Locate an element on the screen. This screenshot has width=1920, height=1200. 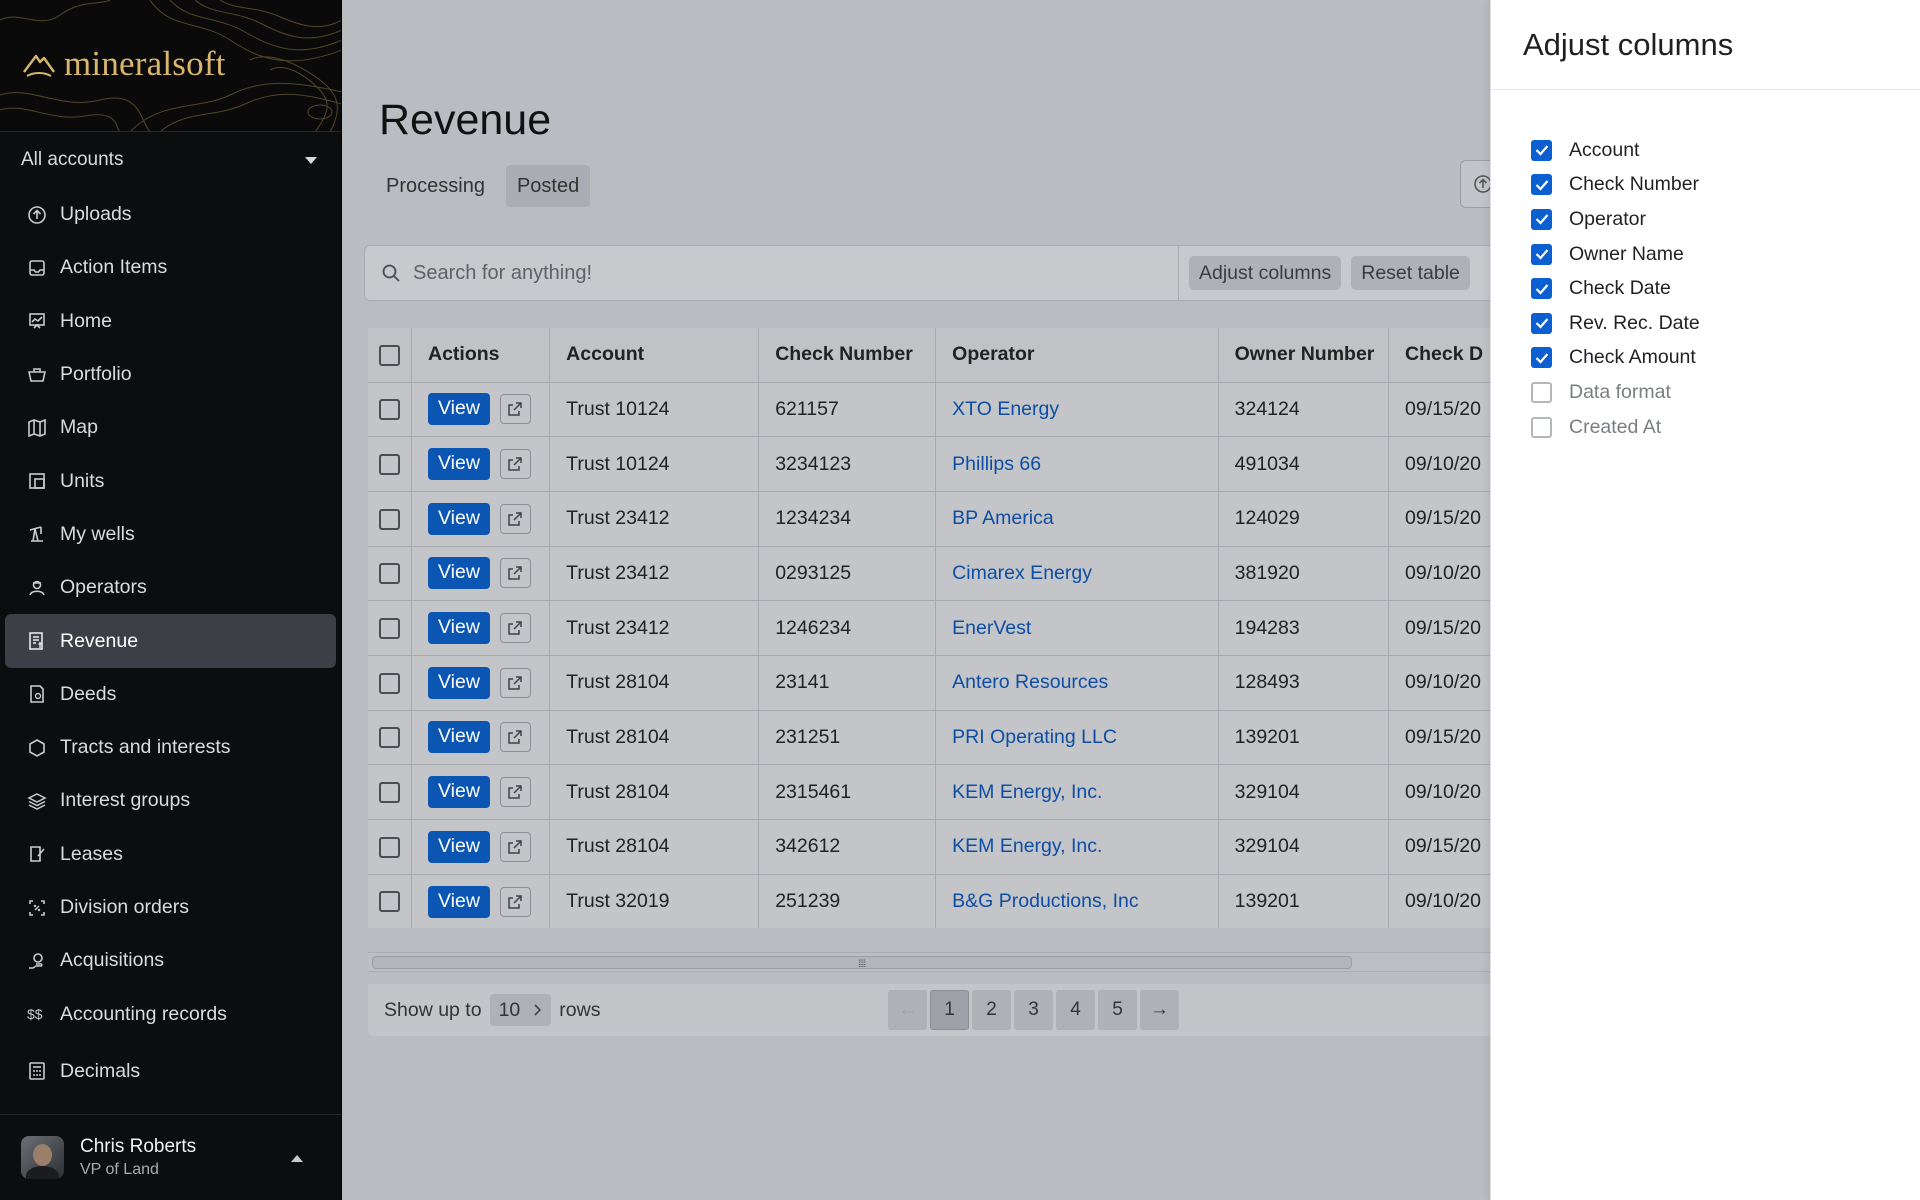
page-button-2: 2 is located at coordinates (991, 1010).